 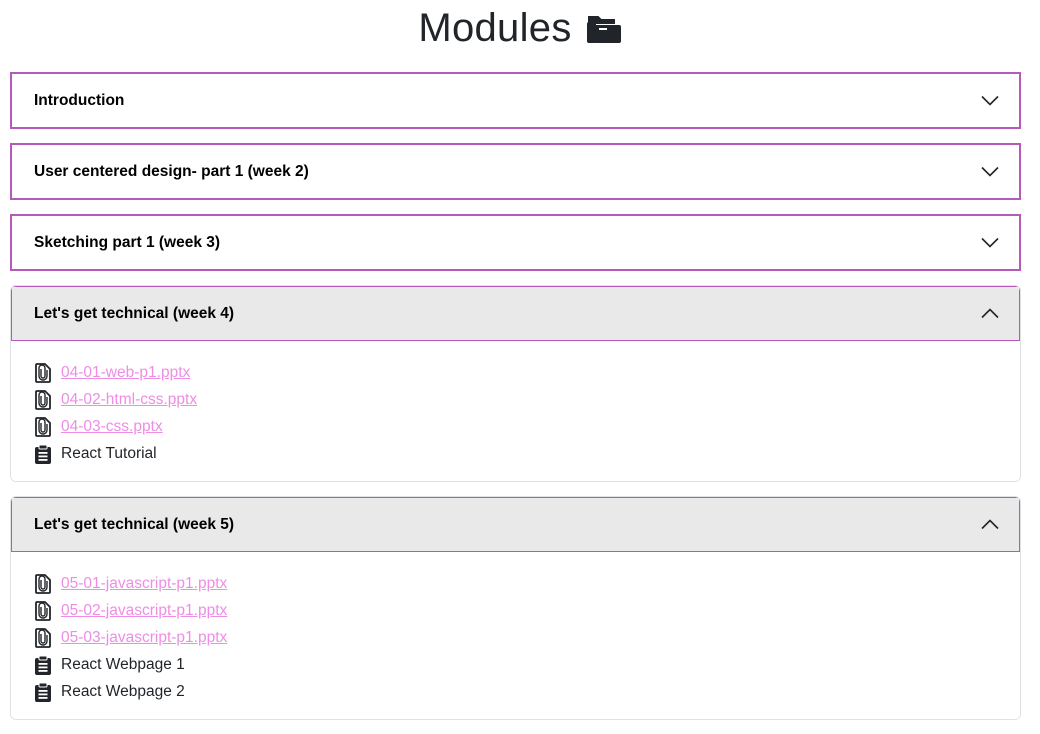 I want to click on module-title: Let's get technical (week 5), so click(x=134, y=524).